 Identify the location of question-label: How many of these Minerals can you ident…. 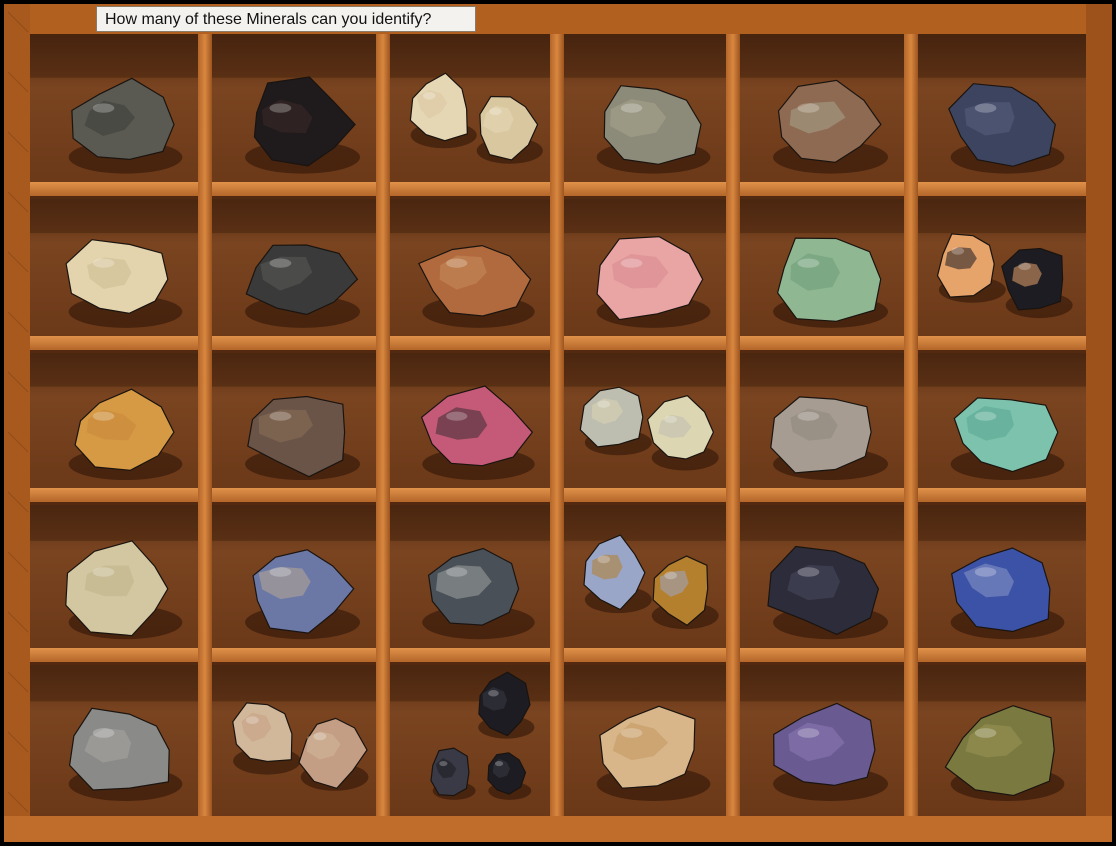
(286, 19).